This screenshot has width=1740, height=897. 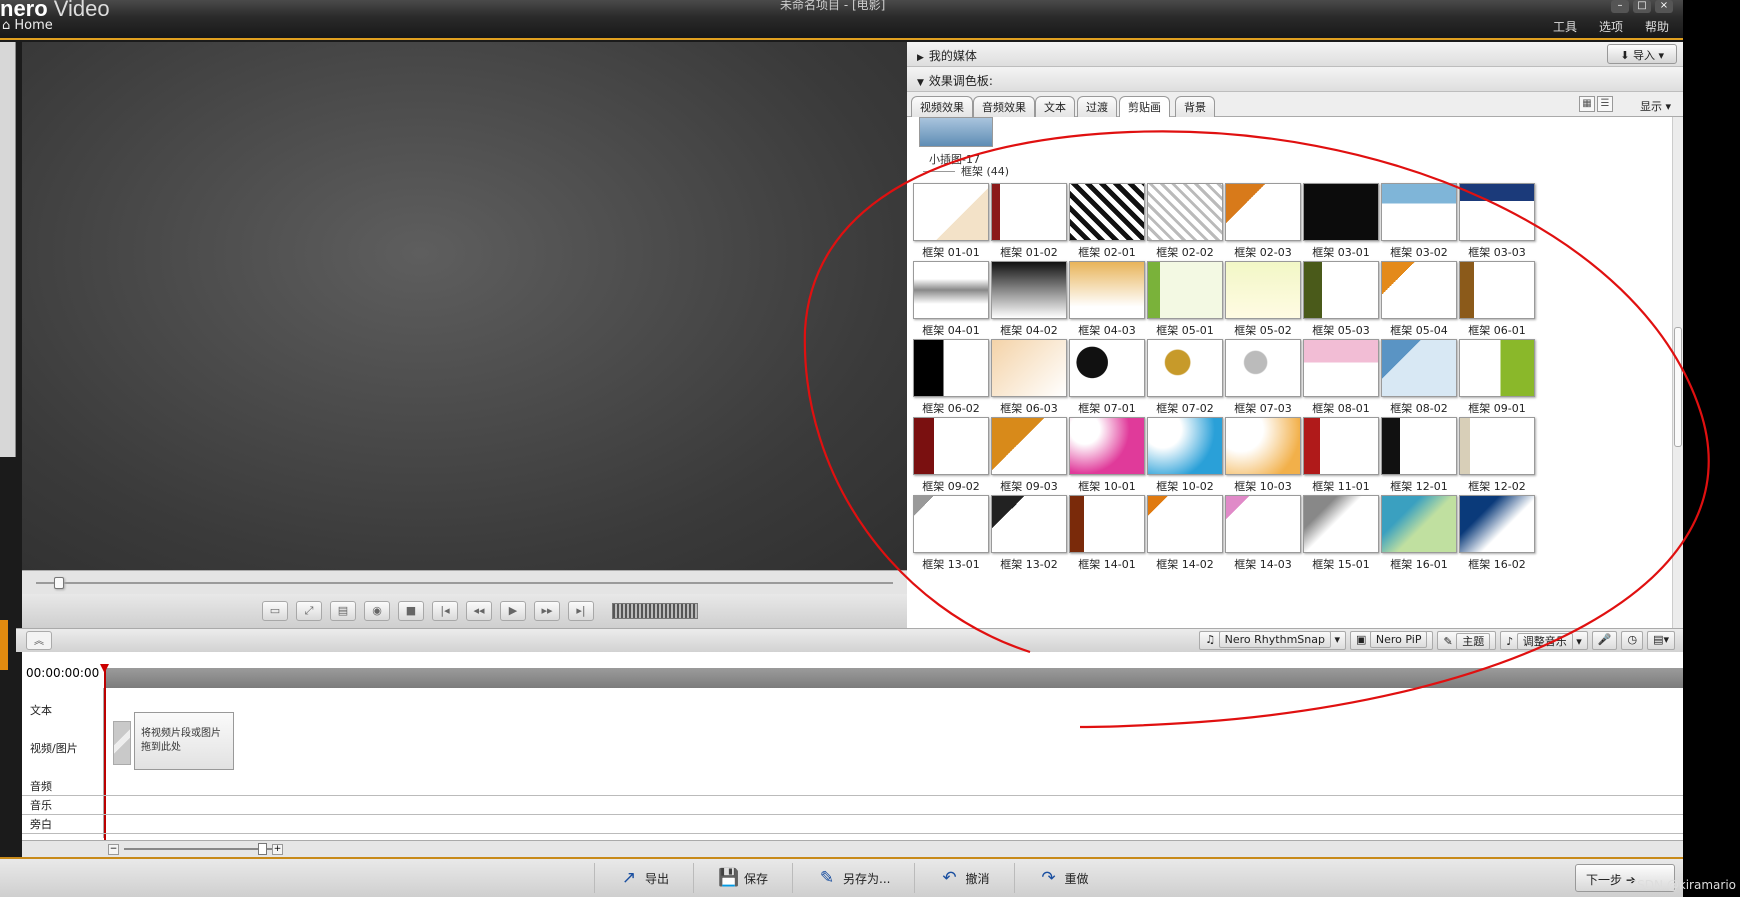 I want to click on effect-tile: 框架 02-03, so click(x=1263, y=221).